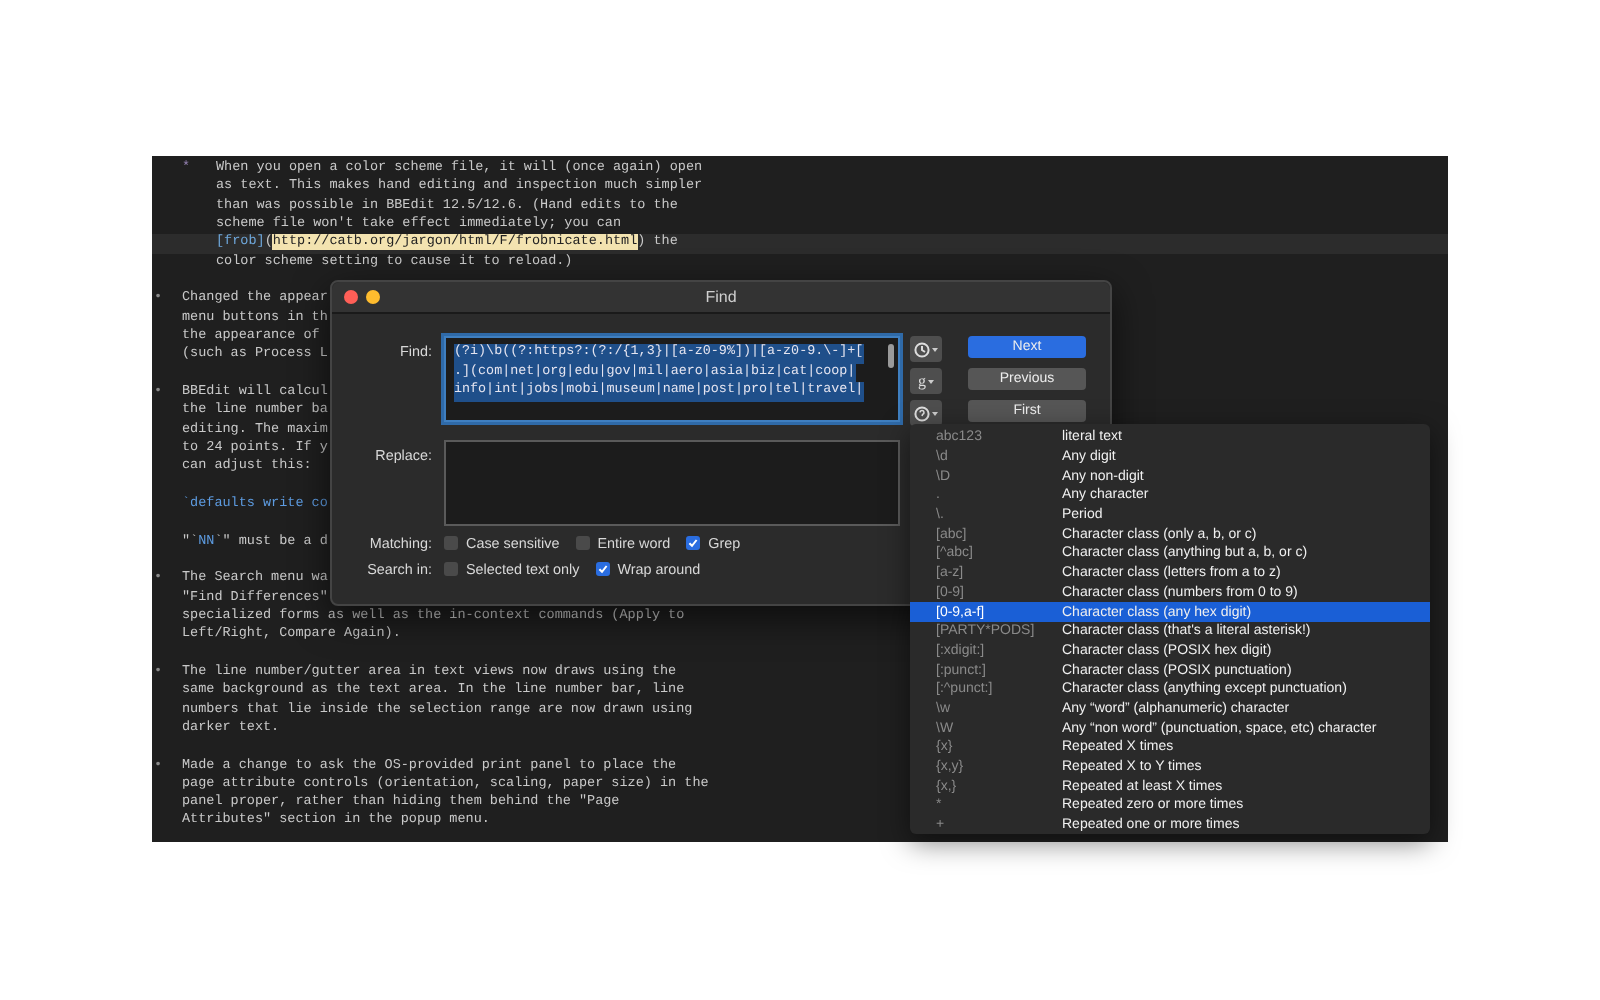 This screenshot has width=1600, height=1000. Describe the element at coordinates (922, 413) in the screenshot. I see `help-icon` at that location.